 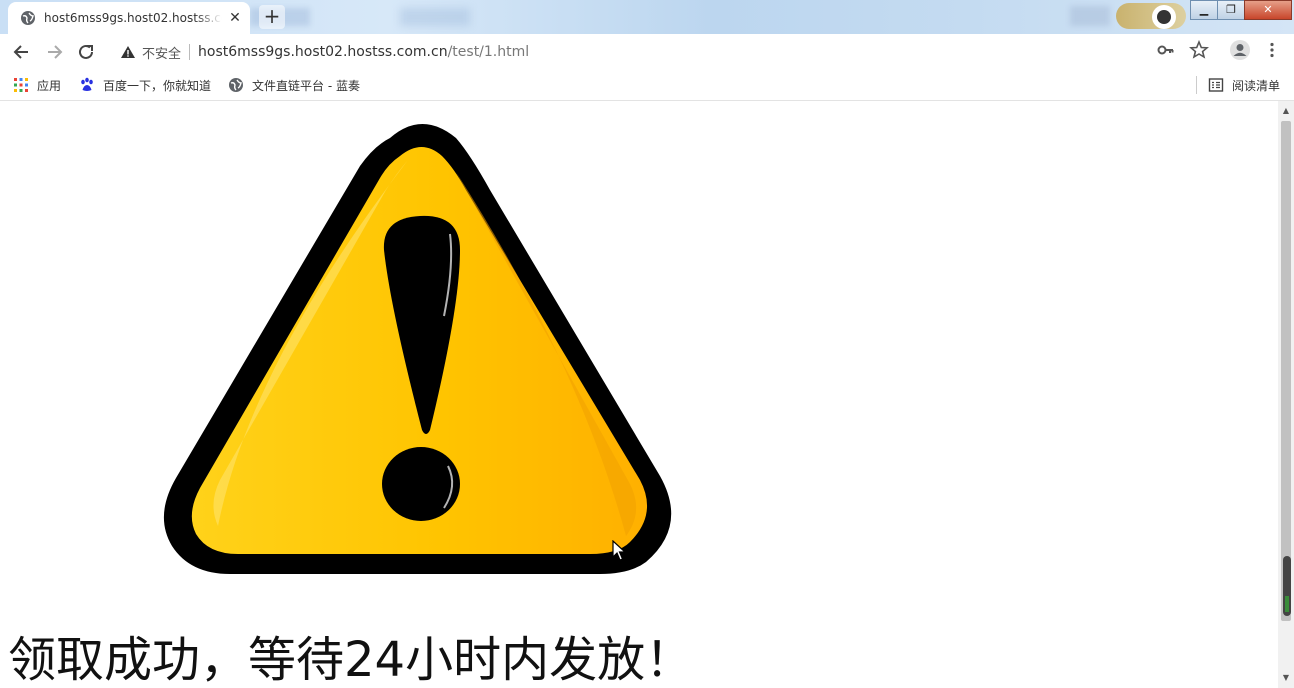 I want to click on baidu-paw-icon, so click(x=87, y=84).